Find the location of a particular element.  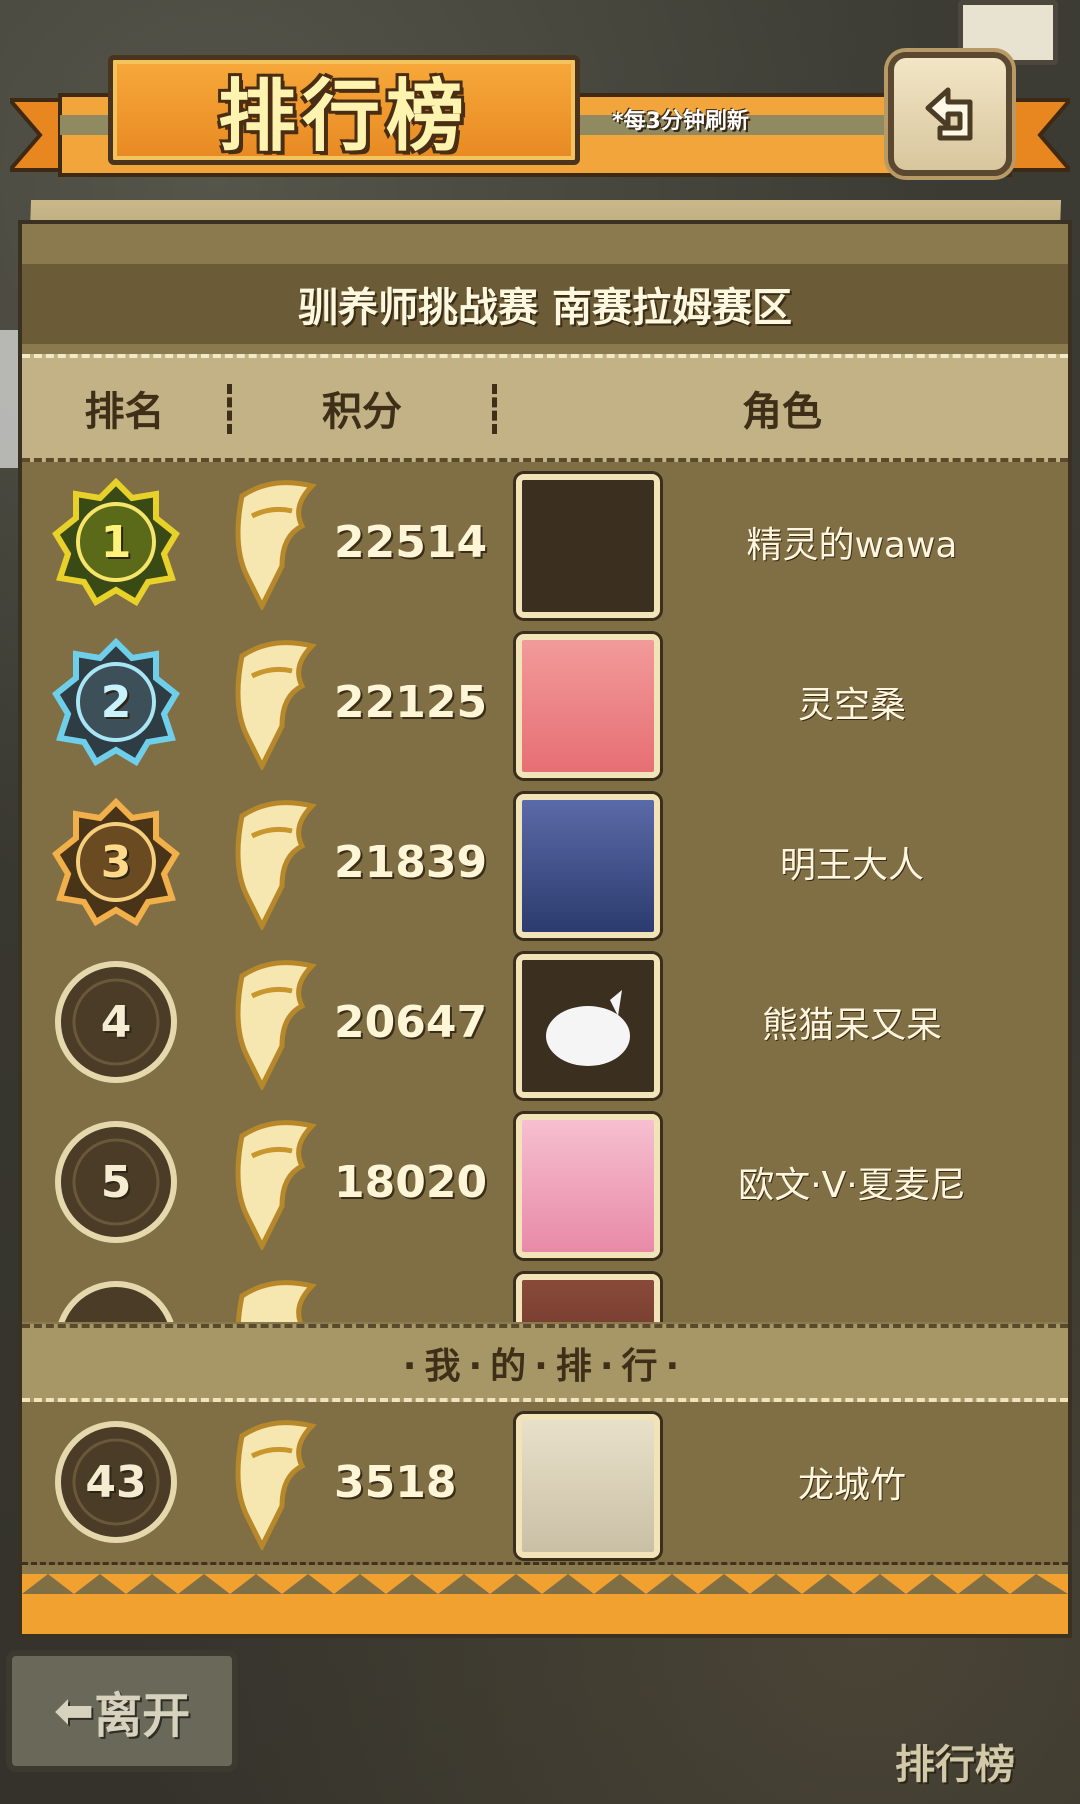

rank-number: 3 is located at coordinates (116, 862).